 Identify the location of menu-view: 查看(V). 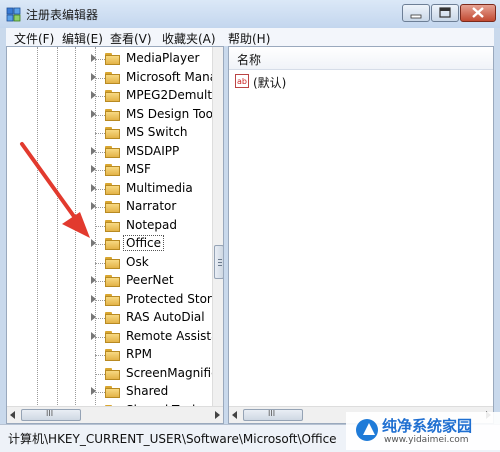
(131, 38).